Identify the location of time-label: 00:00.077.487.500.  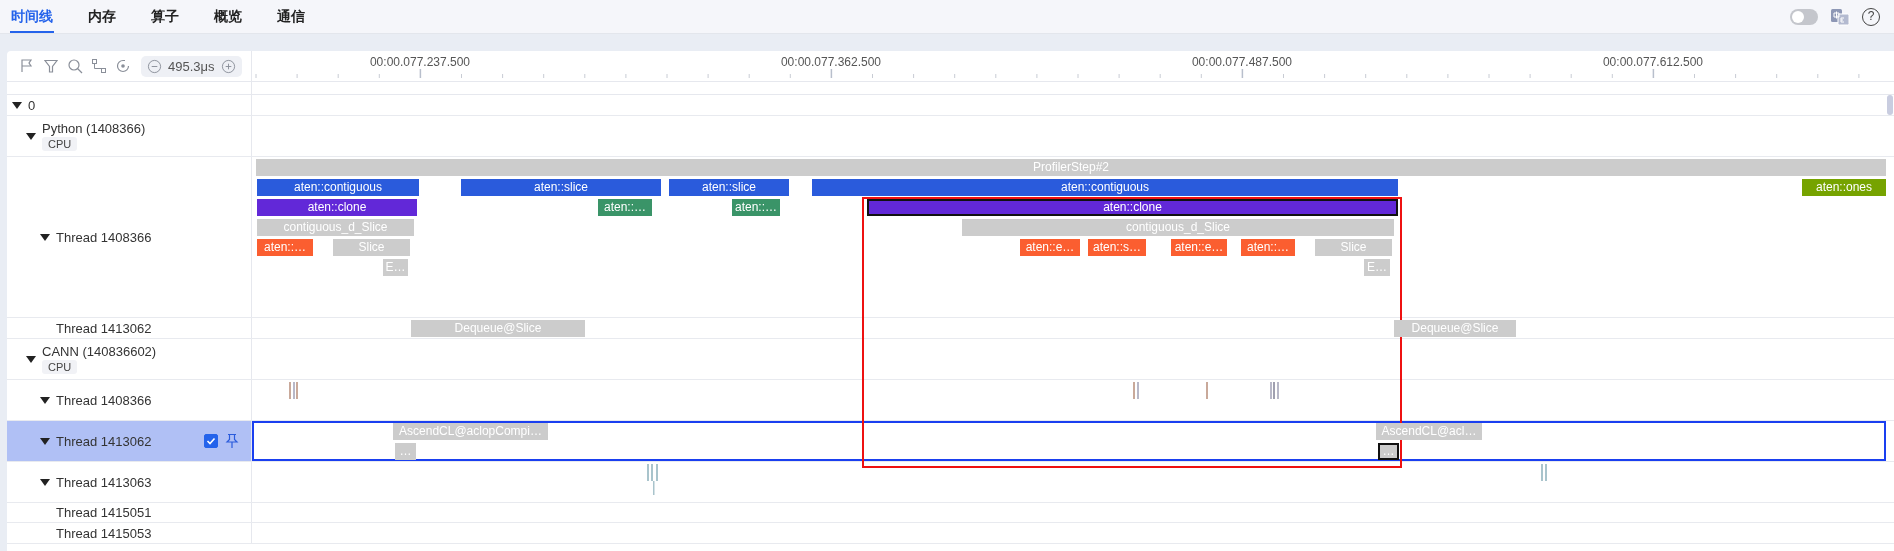
(1242, 62).